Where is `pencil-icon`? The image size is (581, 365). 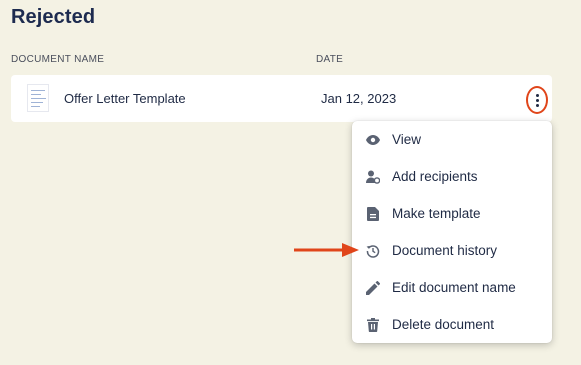
pencil-icon is located at coordinates (373, 288).